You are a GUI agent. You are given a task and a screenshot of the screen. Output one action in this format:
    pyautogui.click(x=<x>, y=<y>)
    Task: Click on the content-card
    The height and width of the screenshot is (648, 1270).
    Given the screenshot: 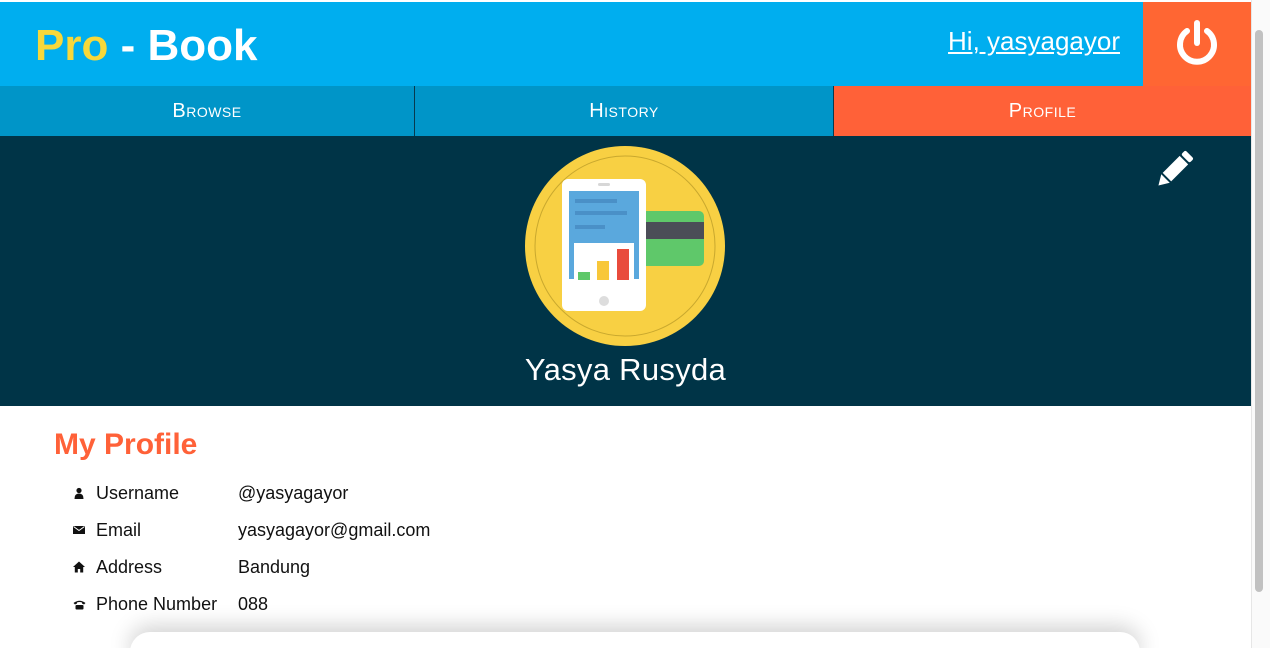 What is the action you would take?
    pyautogui.click(x=635, y=640)
    